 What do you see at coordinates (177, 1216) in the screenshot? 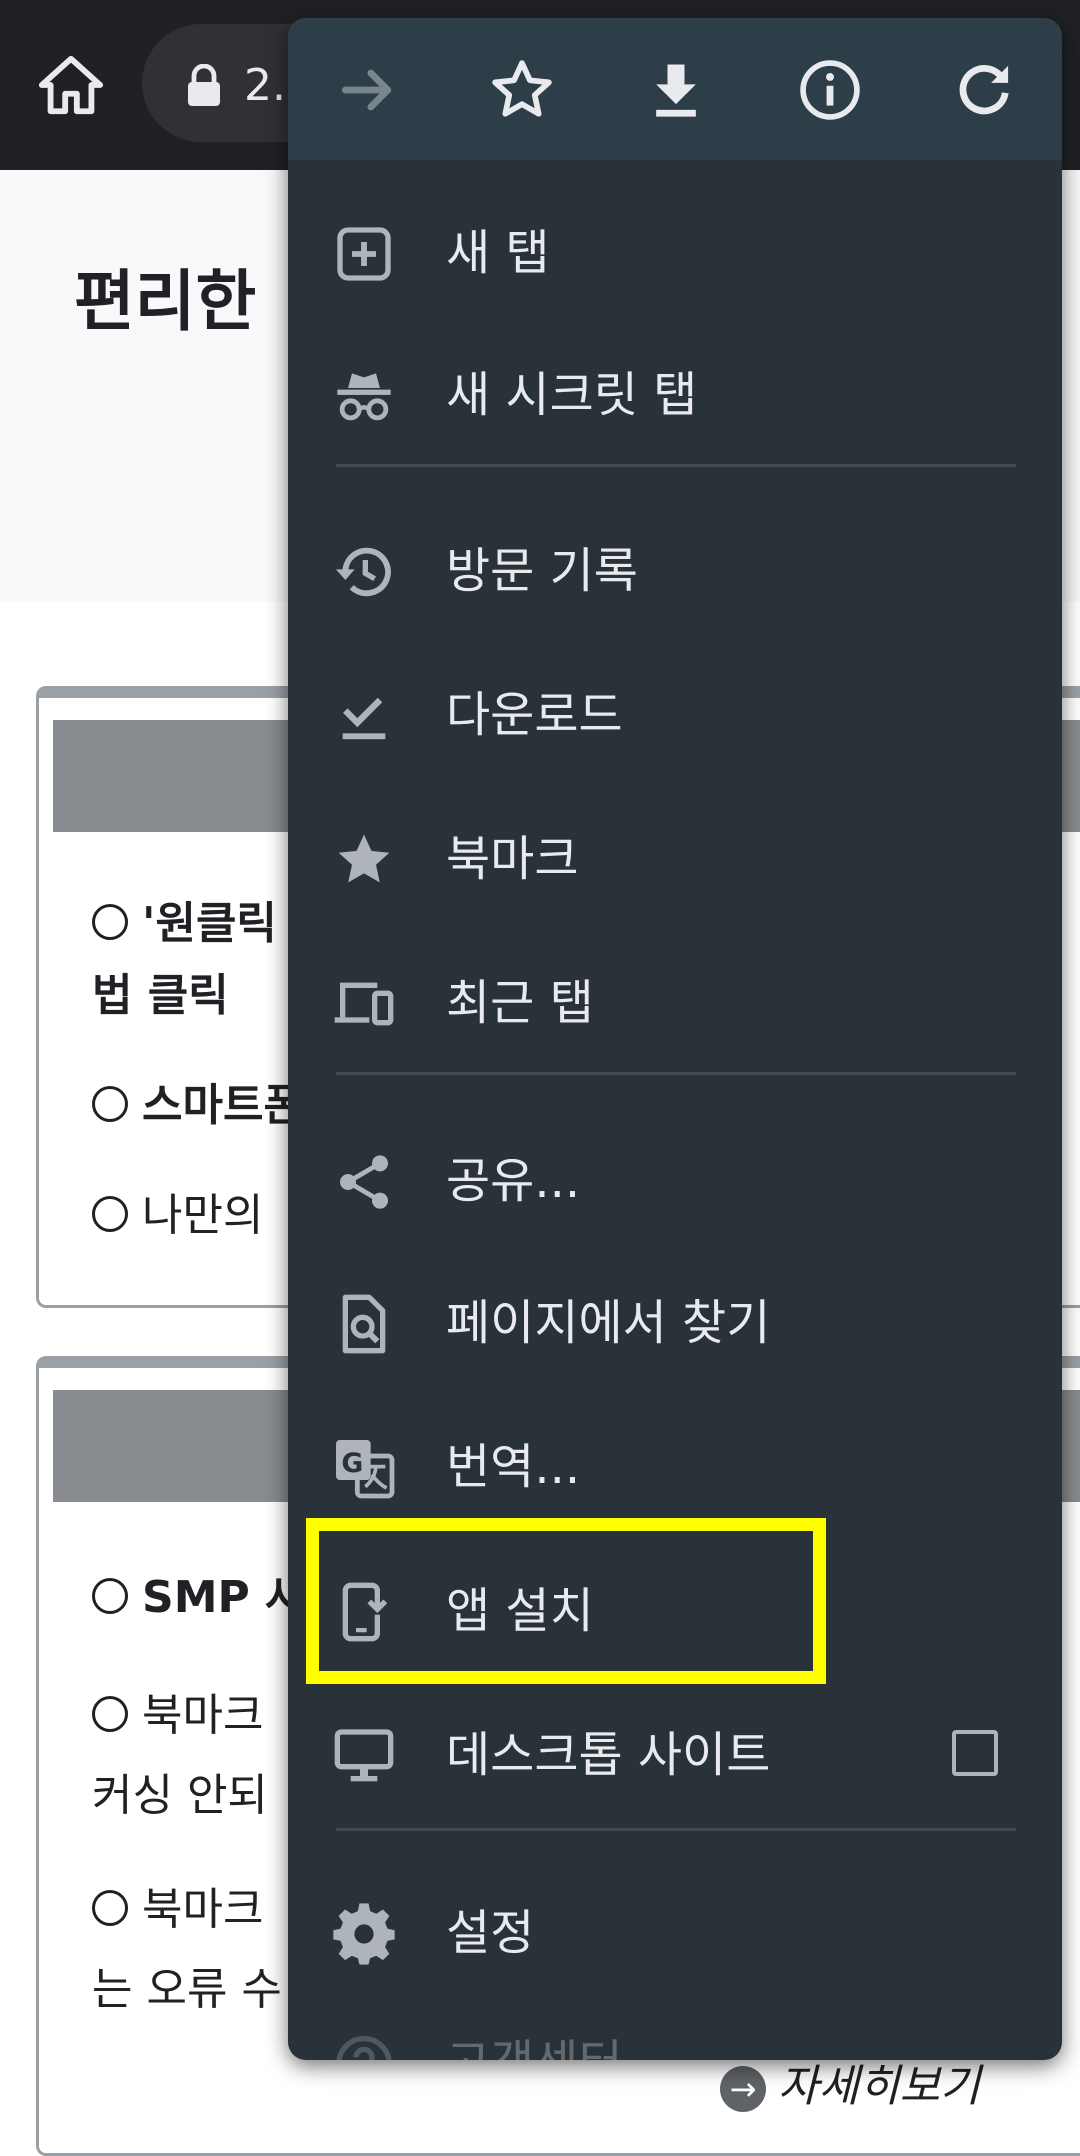
I see `list-item: 나만의` at bounding box center [177, 1216].